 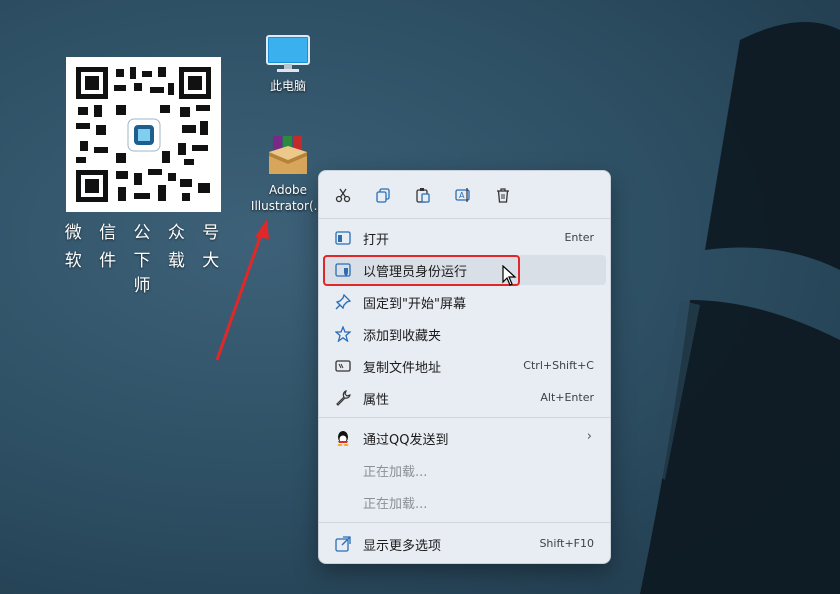 I want to click on qr-code-card, so click(x=143, y=134).